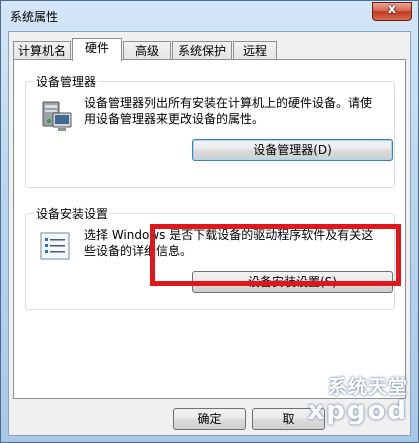 The width and height of the screenshot is (419, 443). I want to click on tab-remote: 远程, so click(255, 50).